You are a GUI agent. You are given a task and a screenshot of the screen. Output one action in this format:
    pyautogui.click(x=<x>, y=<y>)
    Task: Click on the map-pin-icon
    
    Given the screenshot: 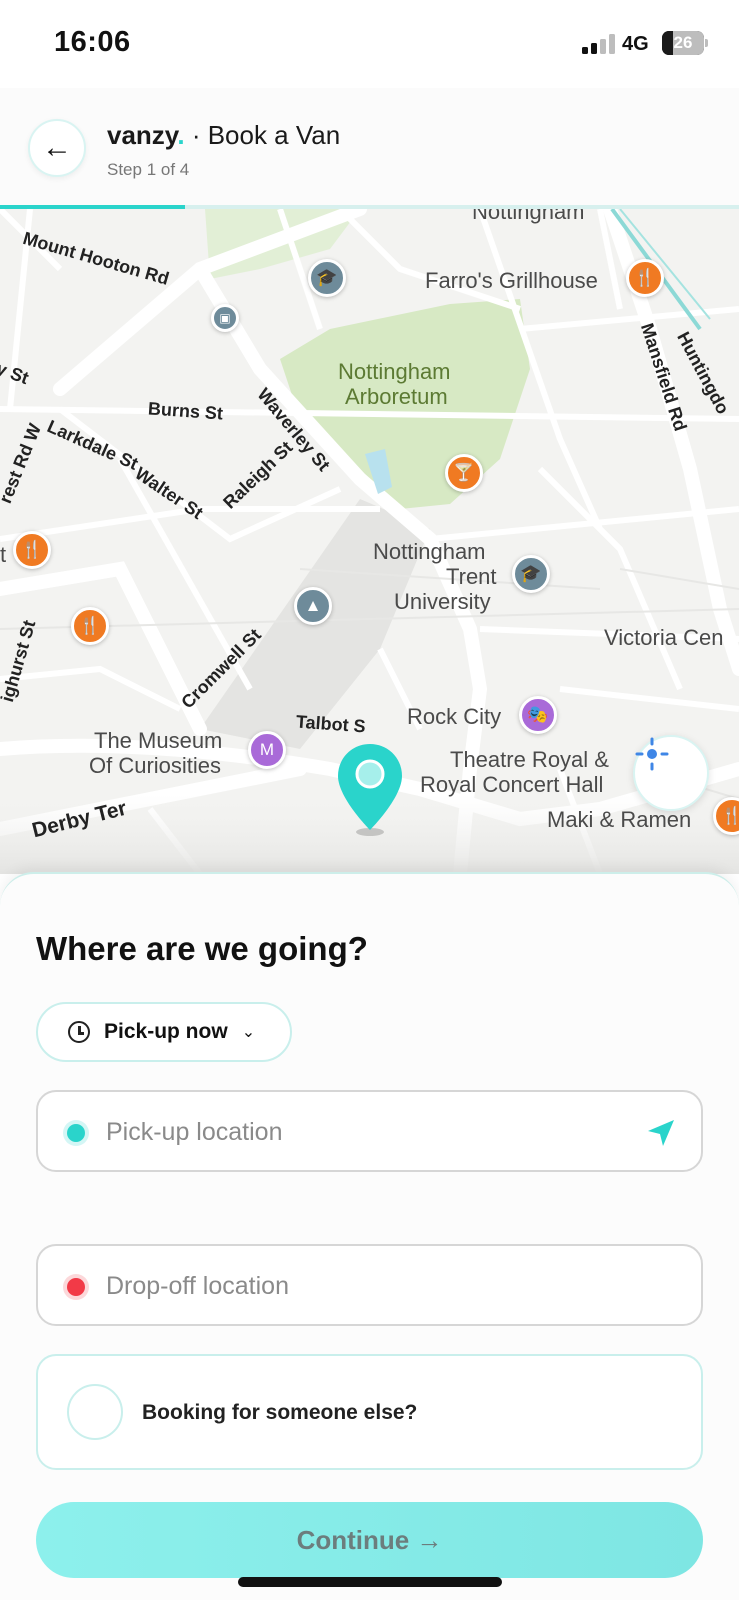 What is the action you would take?
    pyautogui.click(x=370, y=790)
    